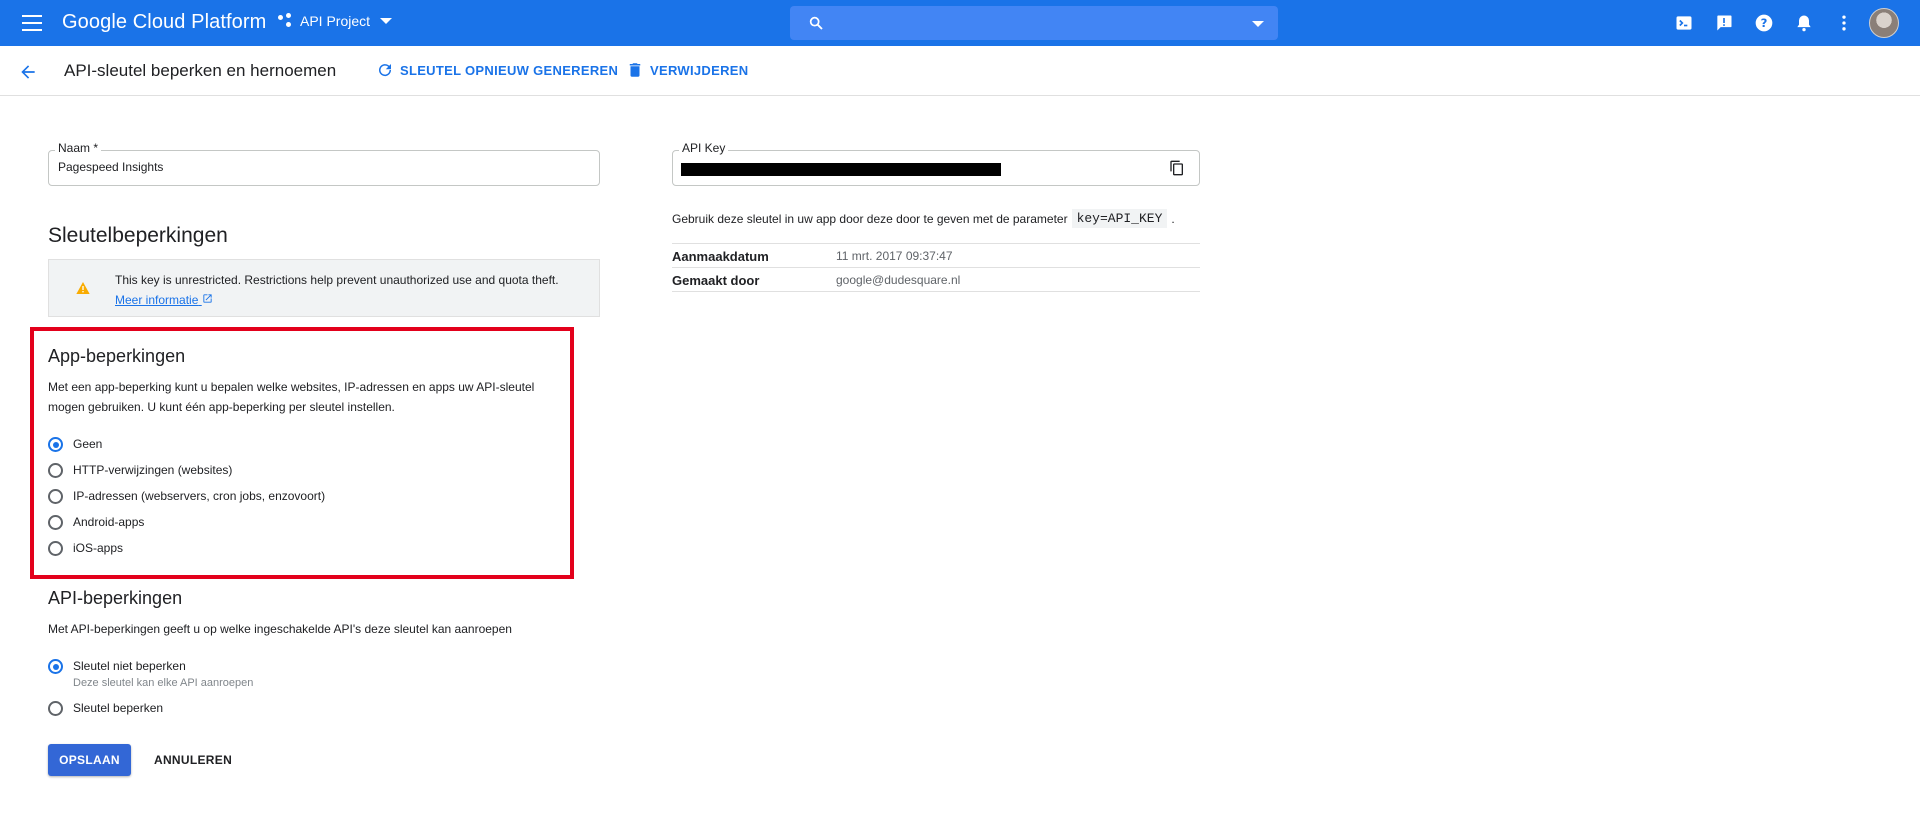 The width and height of the screenshot is (1920, 837). I want to click on avatar, so click(1884, 23).